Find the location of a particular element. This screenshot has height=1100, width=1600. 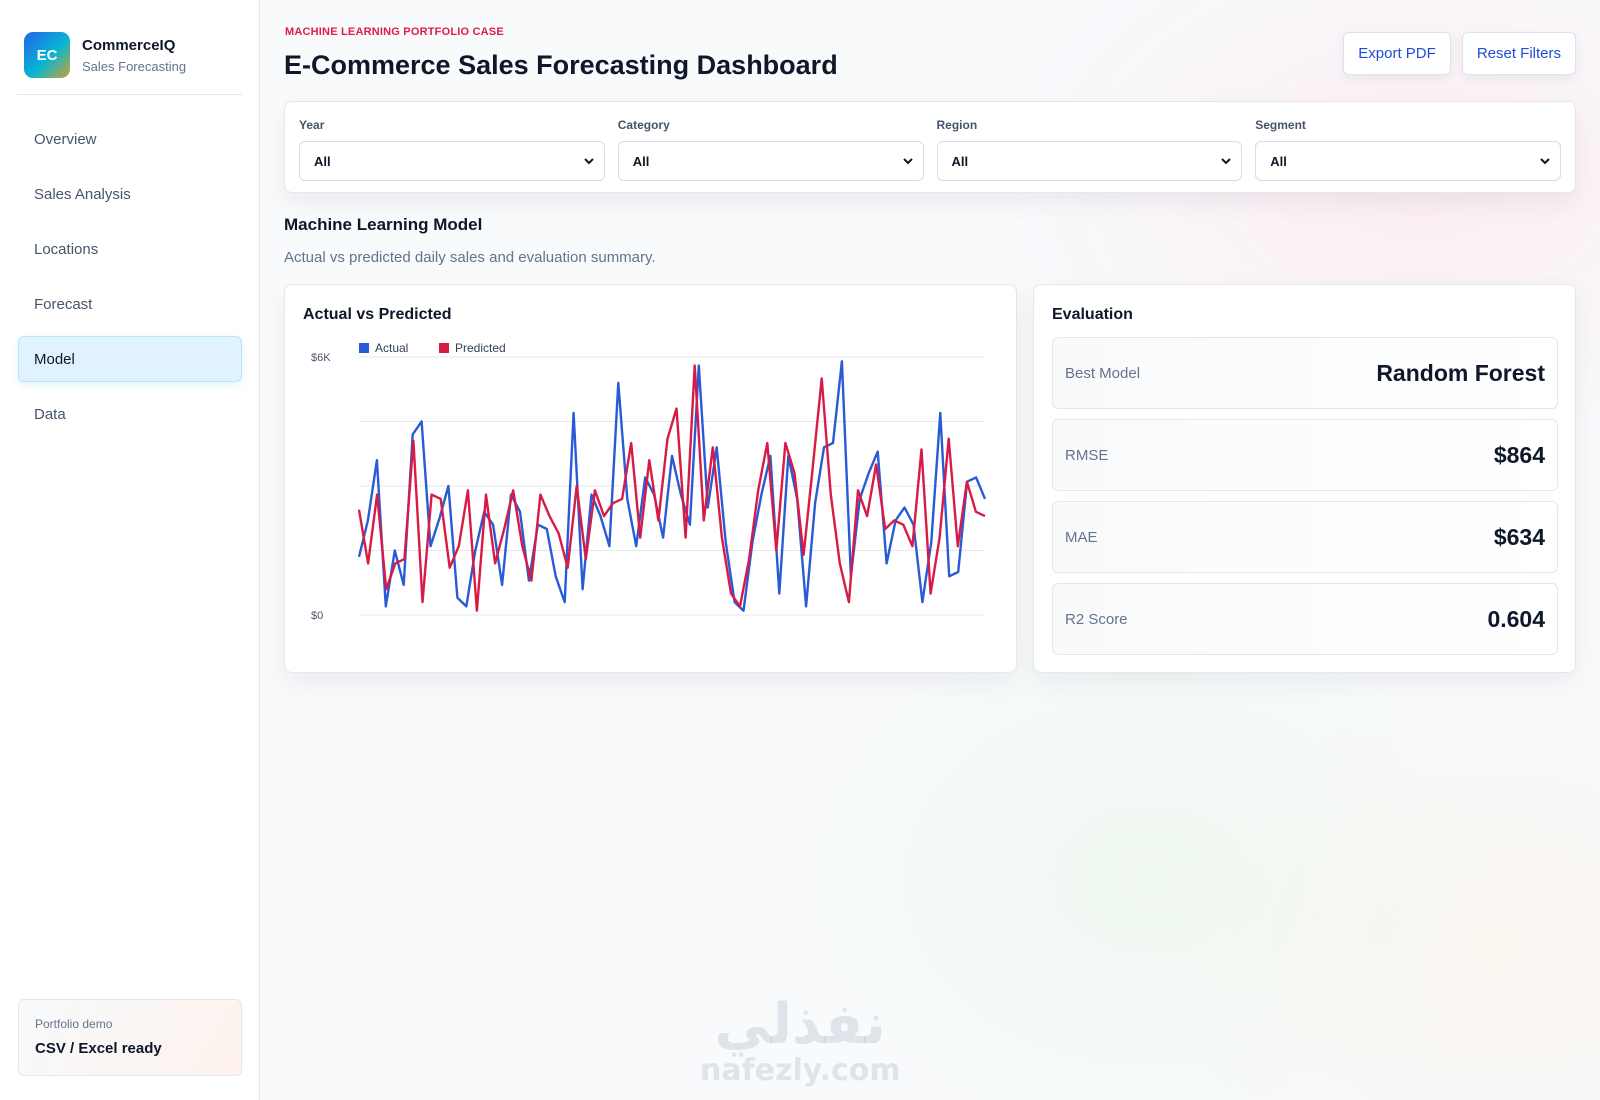

sidebar-divider is located at coordinates (129, 94).